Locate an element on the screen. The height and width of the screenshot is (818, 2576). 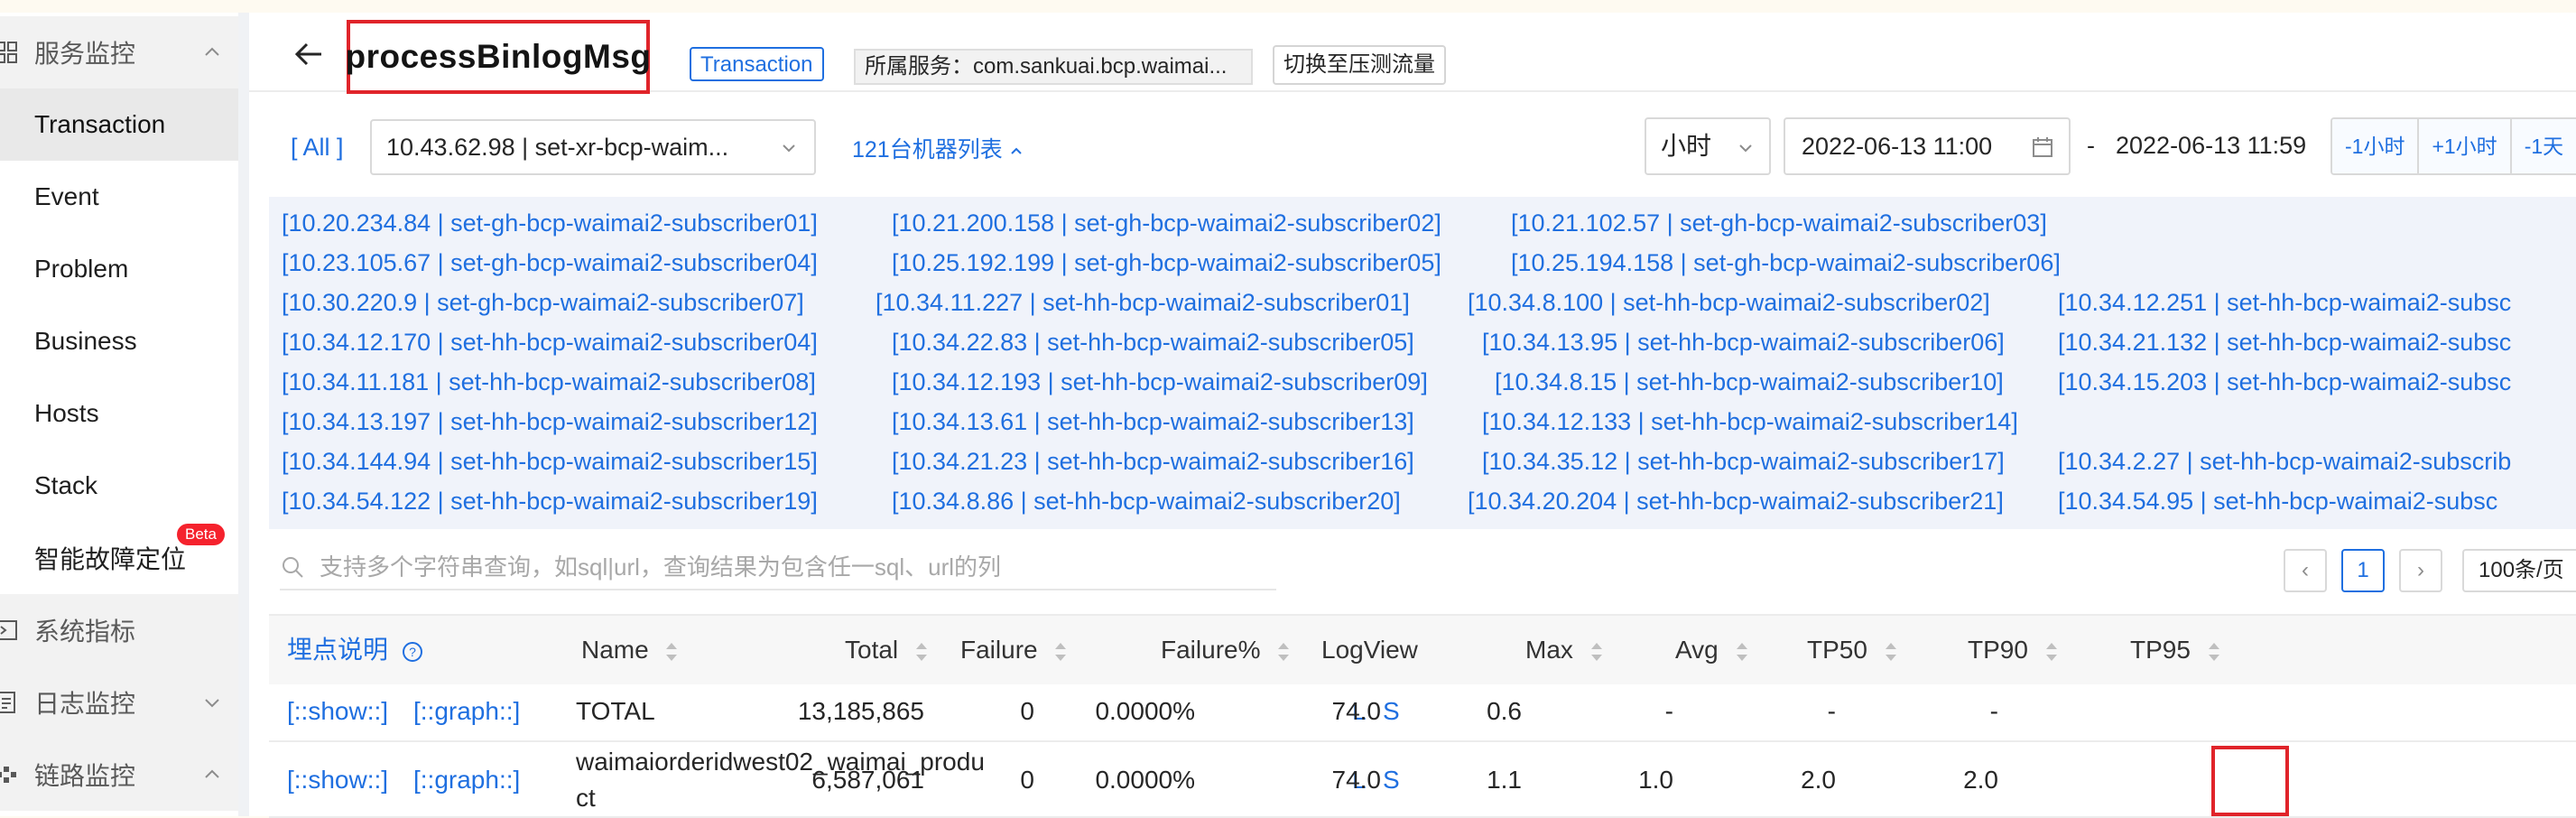
header-tp95: TP95 is located at coordinates (2175, 650).